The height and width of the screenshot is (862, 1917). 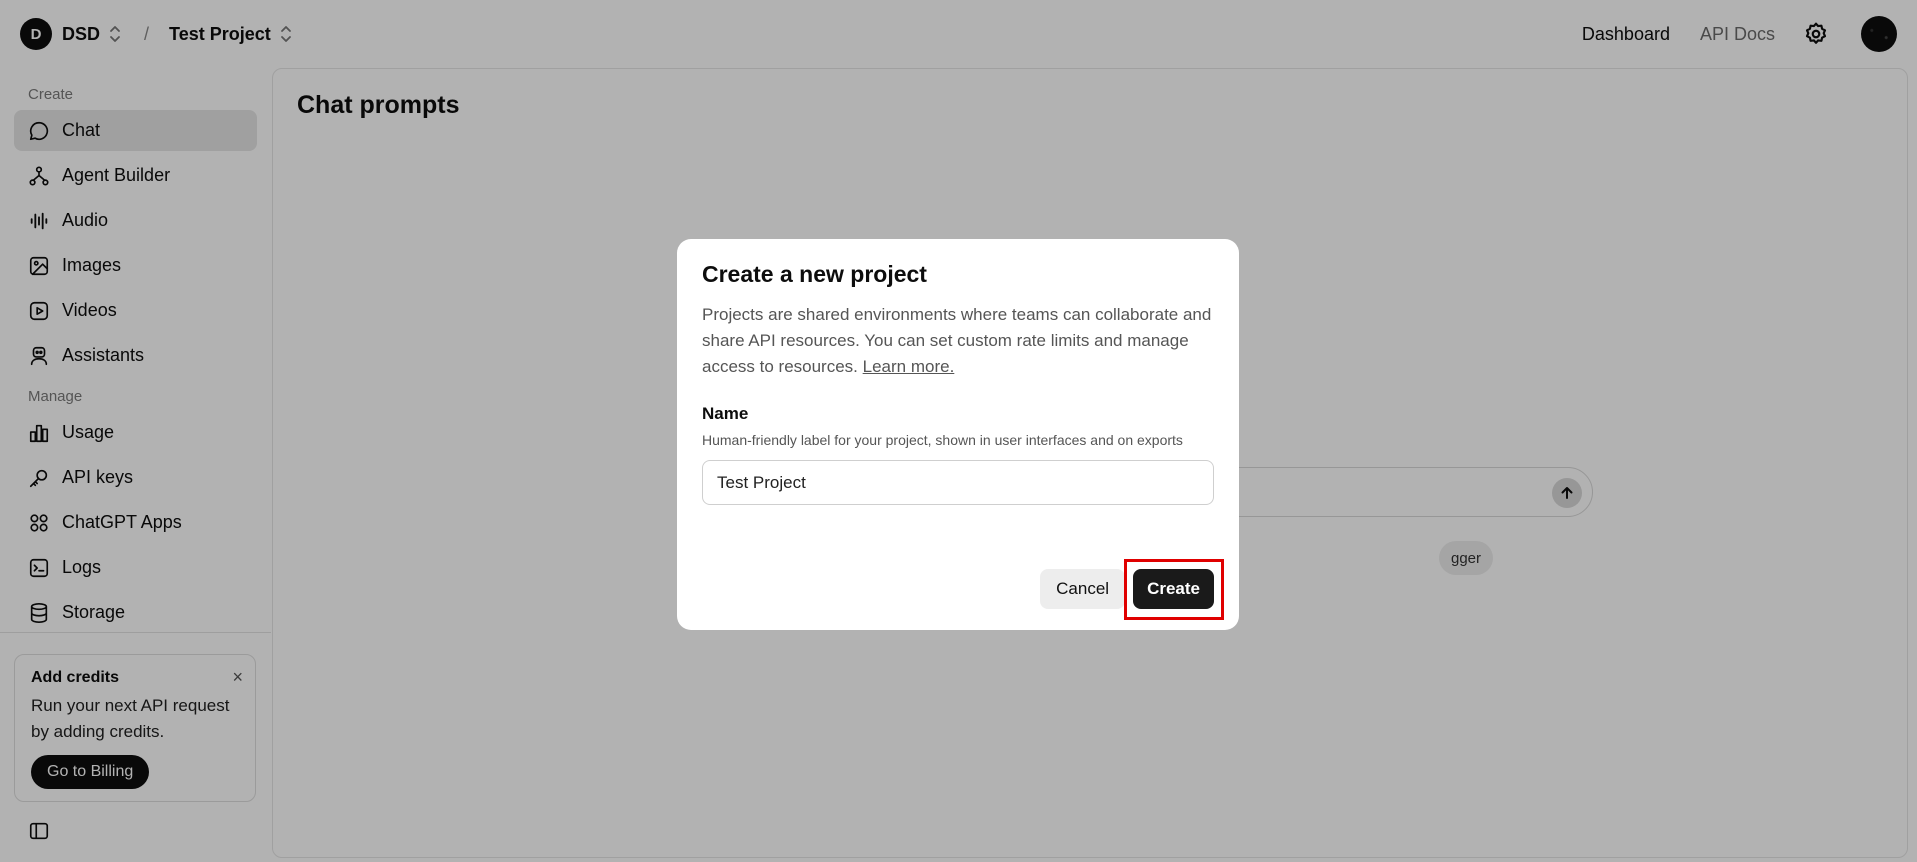 I want to click on cancel-button: Cancel, so click(x=1083, y=589).